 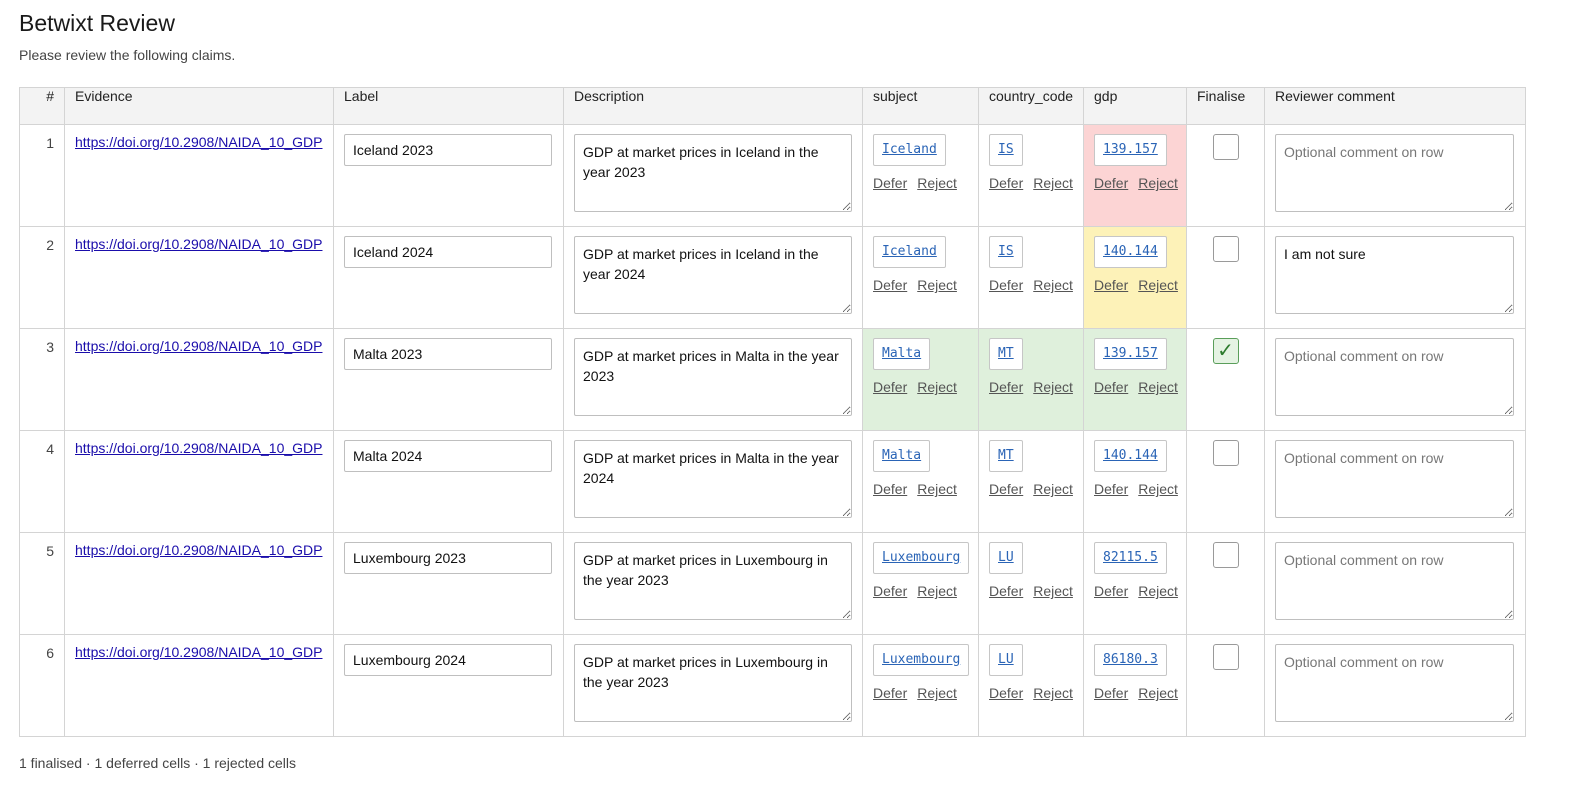 What do you see at coordinates (1130, 660) in the screenshot?
I see `gdp-value-chip: 86180.3` at bounding box center [1130, 660].